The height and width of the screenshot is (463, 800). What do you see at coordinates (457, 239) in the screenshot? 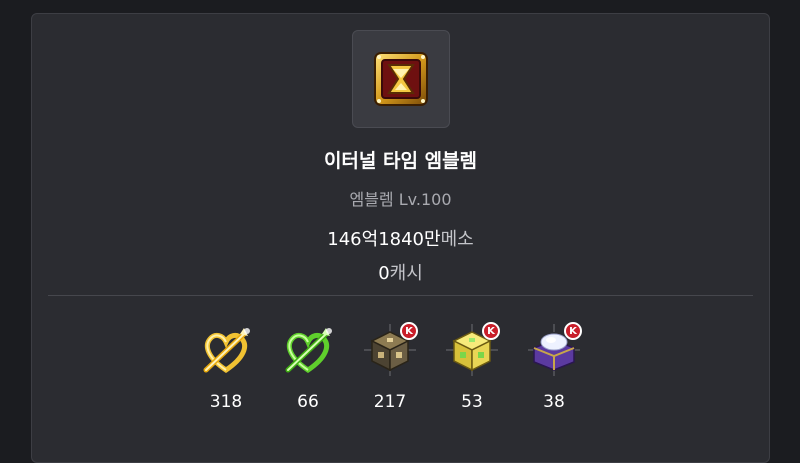
I see `meso-unit: 메소` at bounding box center [457, 239].